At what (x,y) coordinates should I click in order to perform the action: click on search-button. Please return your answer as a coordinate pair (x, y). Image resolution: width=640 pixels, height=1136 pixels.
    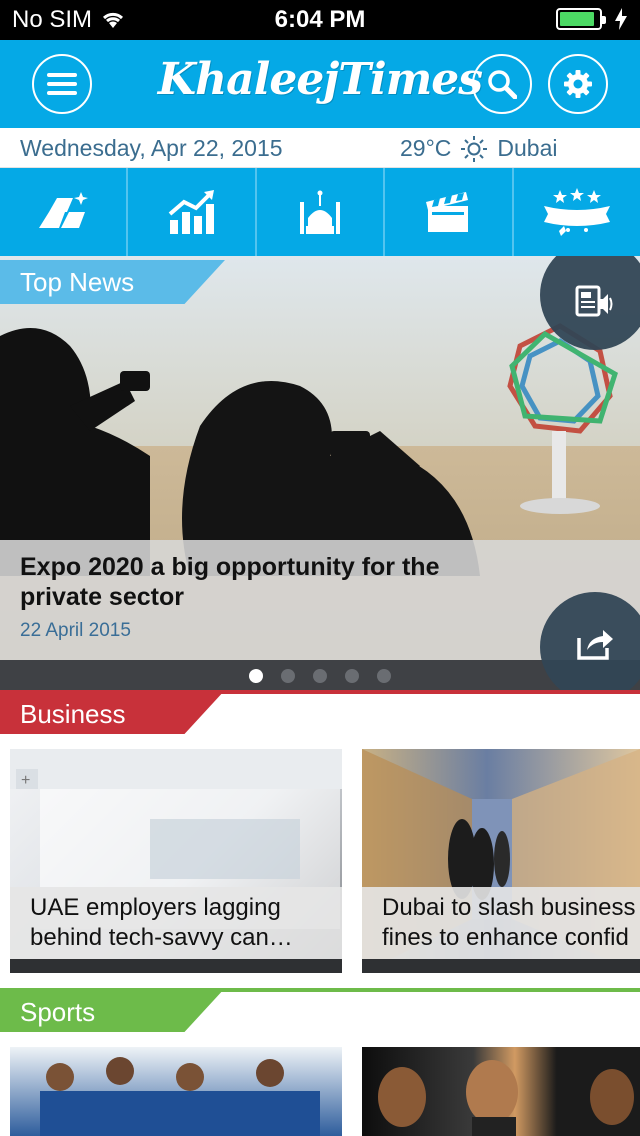
    Looking at the image, I should click on (502, 84).